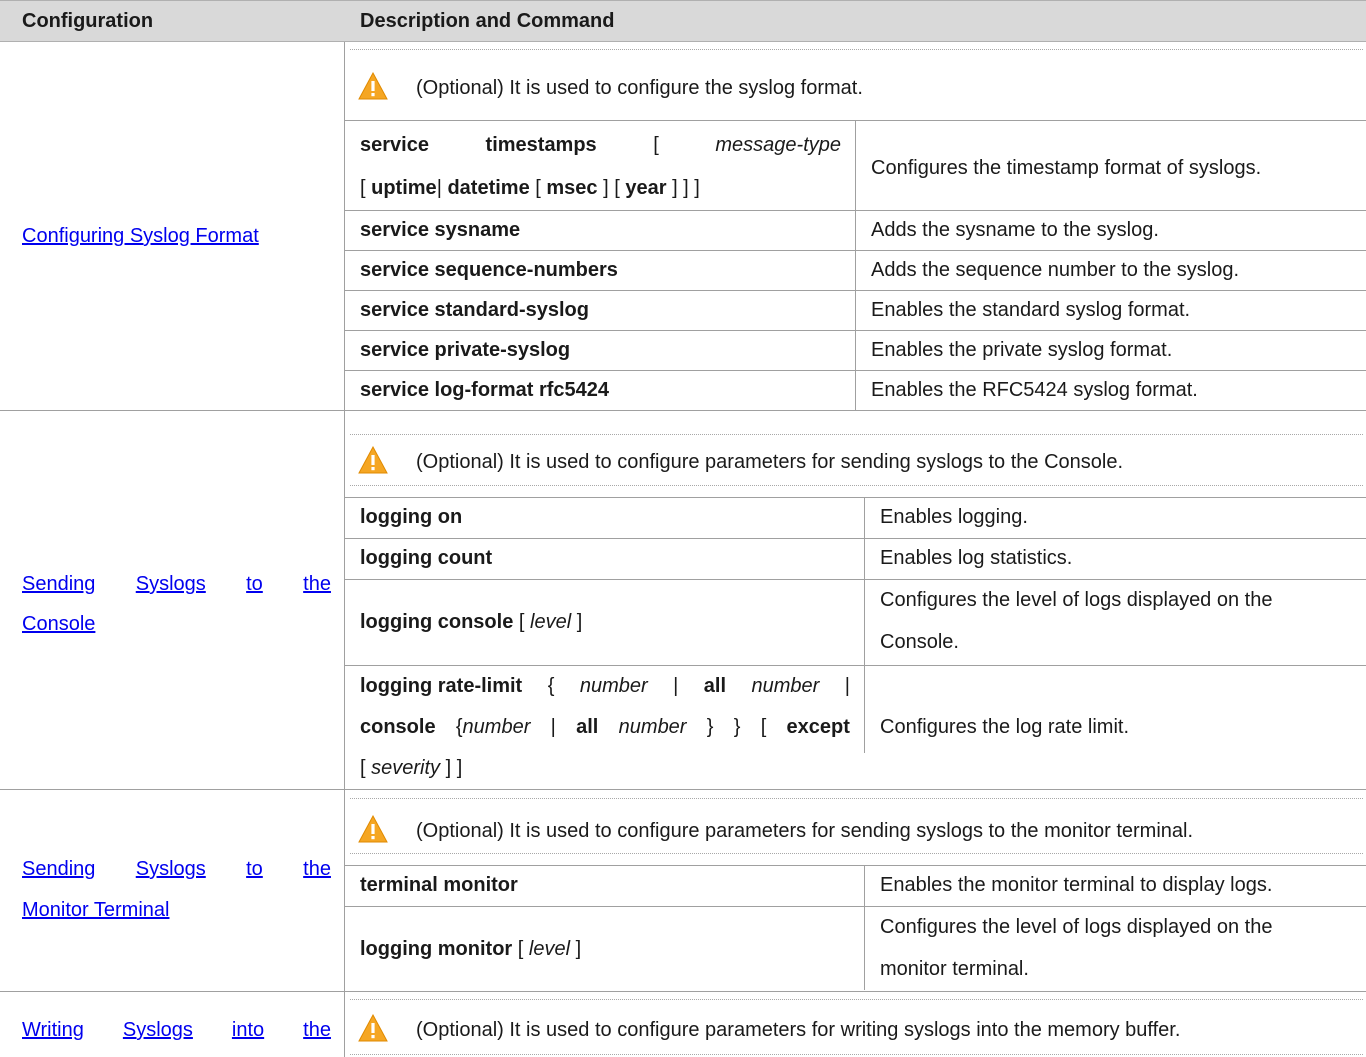  What do you see at coordinates (474, 310) in the screenshot?
I see `cmd-service-standard-syslog: service standard-syslog` at bounding box center [474, 310].